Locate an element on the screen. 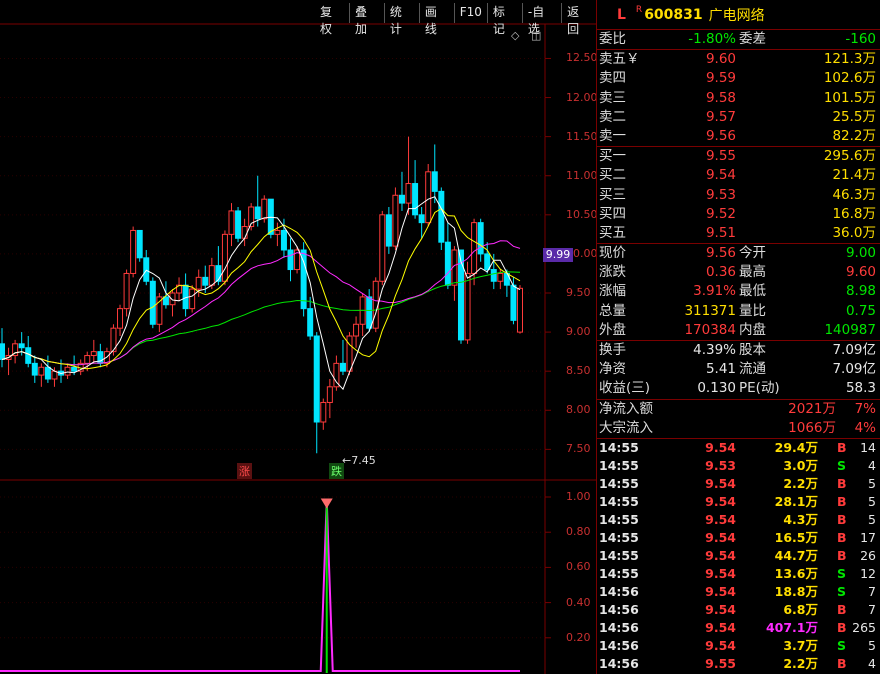  quote-row: 外盘 170384 内盘 140987 is located at coordinates (738, 330).